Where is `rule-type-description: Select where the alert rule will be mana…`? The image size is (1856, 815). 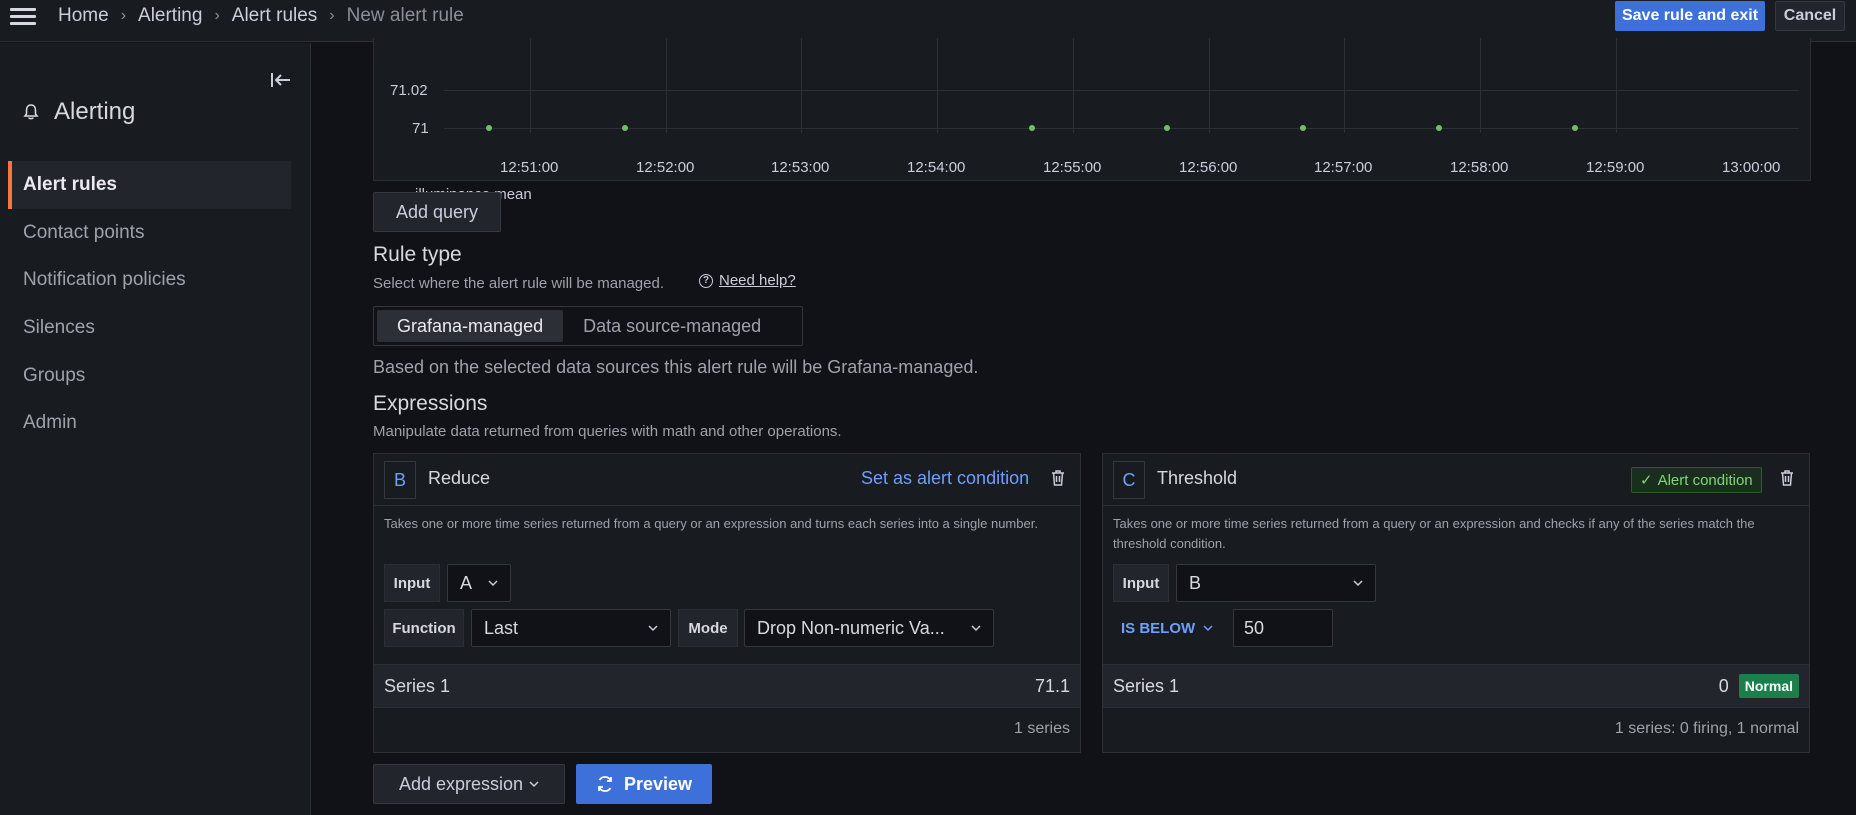
rule-type-description: Select where the alert rule will be mana… is located at coordinates (518, 283).